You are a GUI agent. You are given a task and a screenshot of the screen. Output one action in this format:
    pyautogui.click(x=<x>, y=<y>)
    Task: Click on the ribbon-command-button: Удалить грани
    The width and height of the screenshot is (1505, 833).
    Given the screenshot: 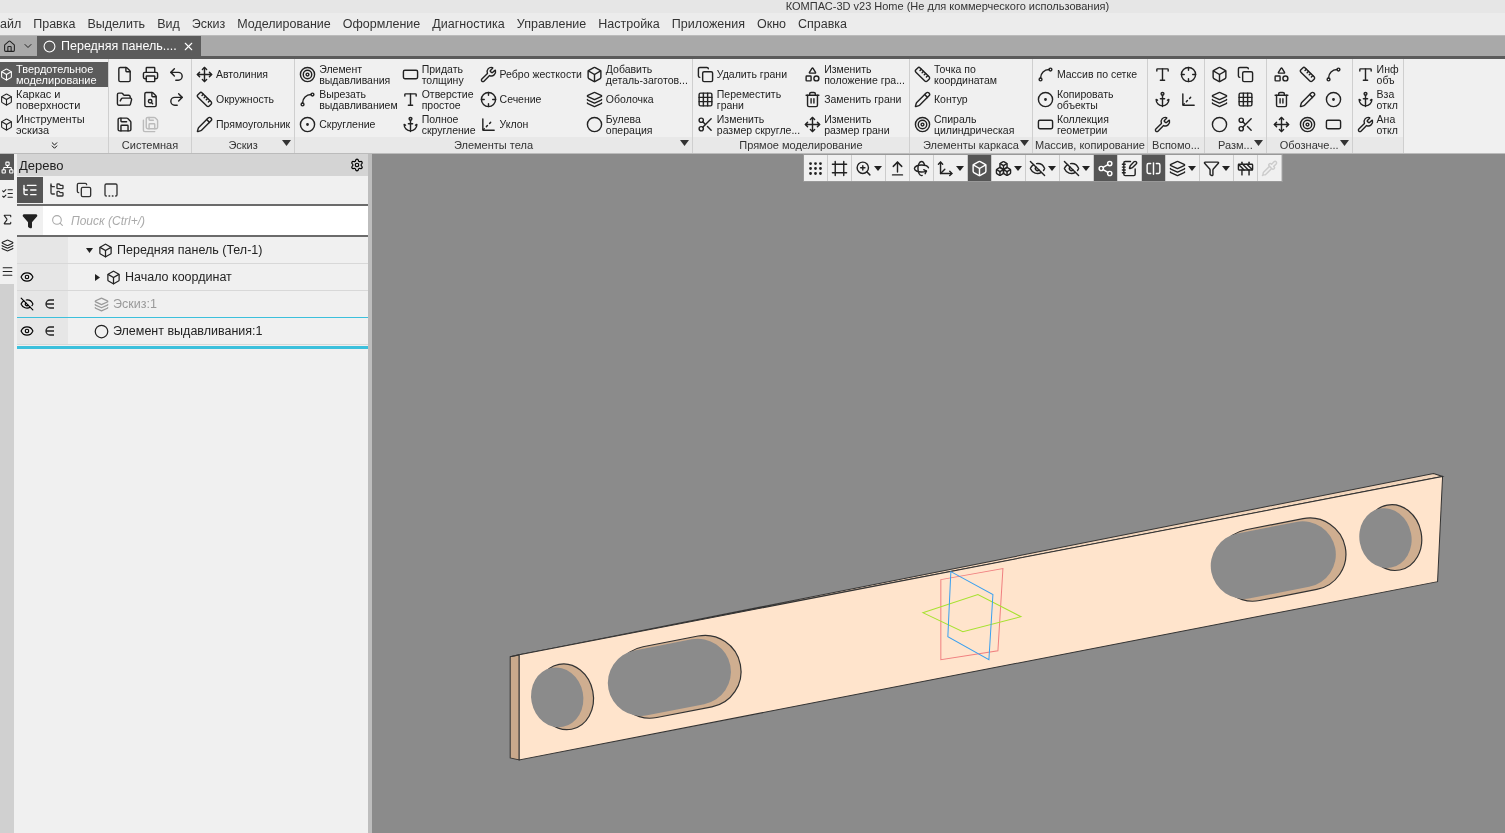 What is the action you would take?
    pyautogui.click(x=748, y=74)
    